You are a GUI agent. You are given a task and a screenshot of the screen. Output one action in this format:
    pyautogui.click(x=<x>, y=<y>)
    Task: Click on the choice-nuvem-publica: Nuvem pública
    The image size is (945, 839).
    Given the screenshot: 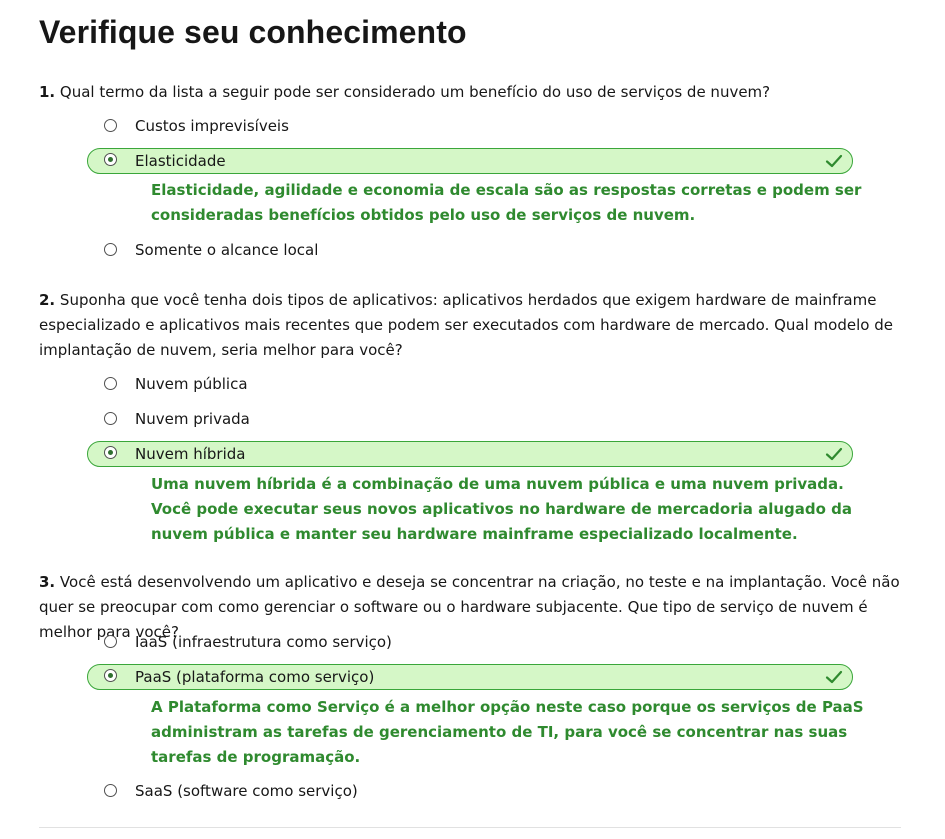 What is the action you would take?
    pyautogui.click(x=470, y=385)
    